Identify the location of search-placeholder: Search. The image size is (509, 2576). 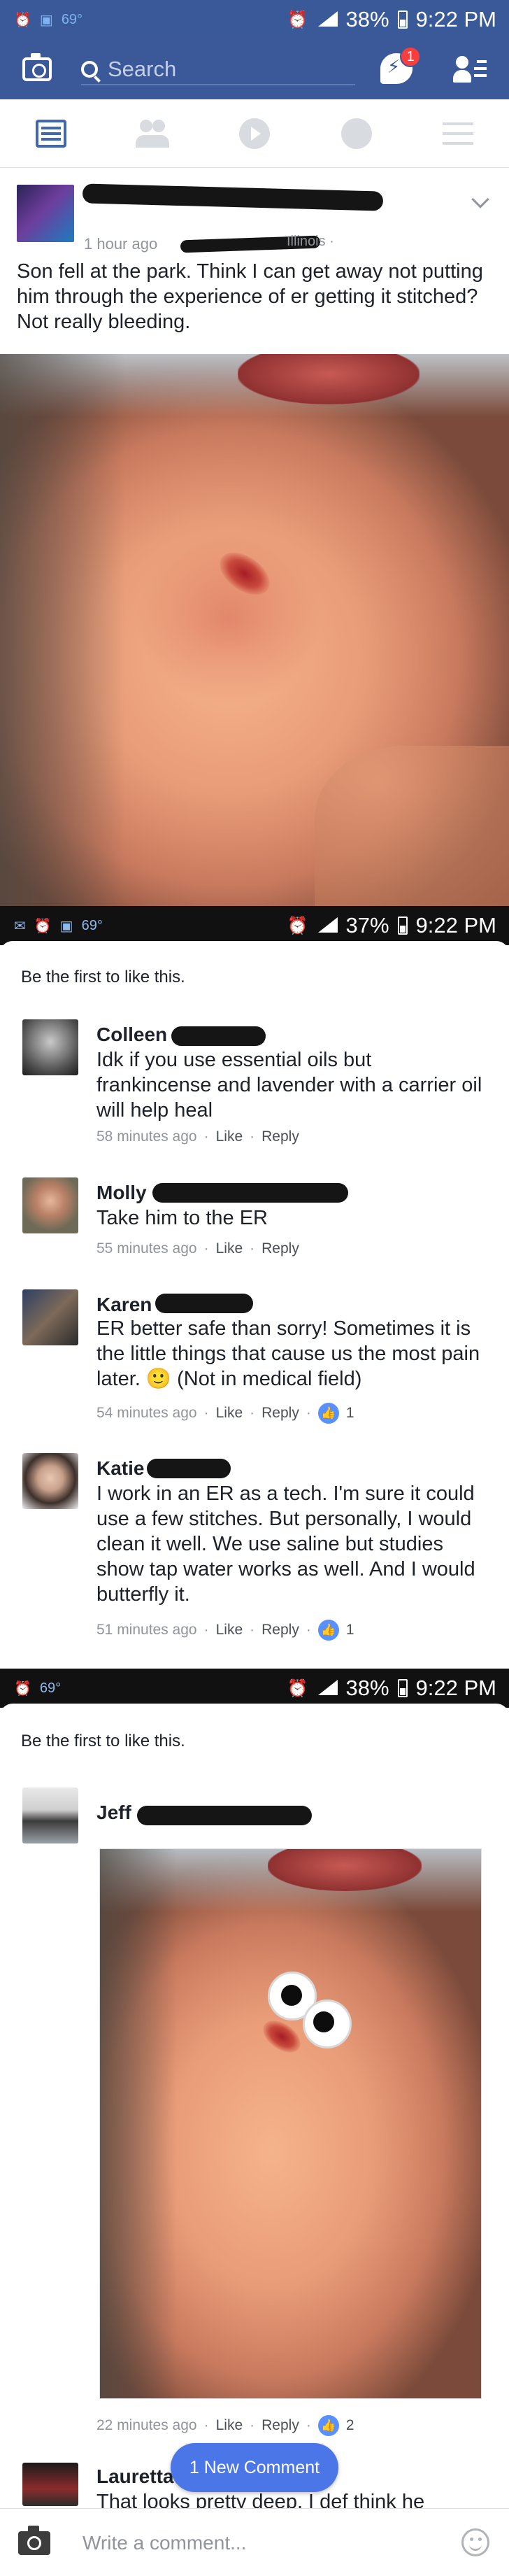
(142, 69).